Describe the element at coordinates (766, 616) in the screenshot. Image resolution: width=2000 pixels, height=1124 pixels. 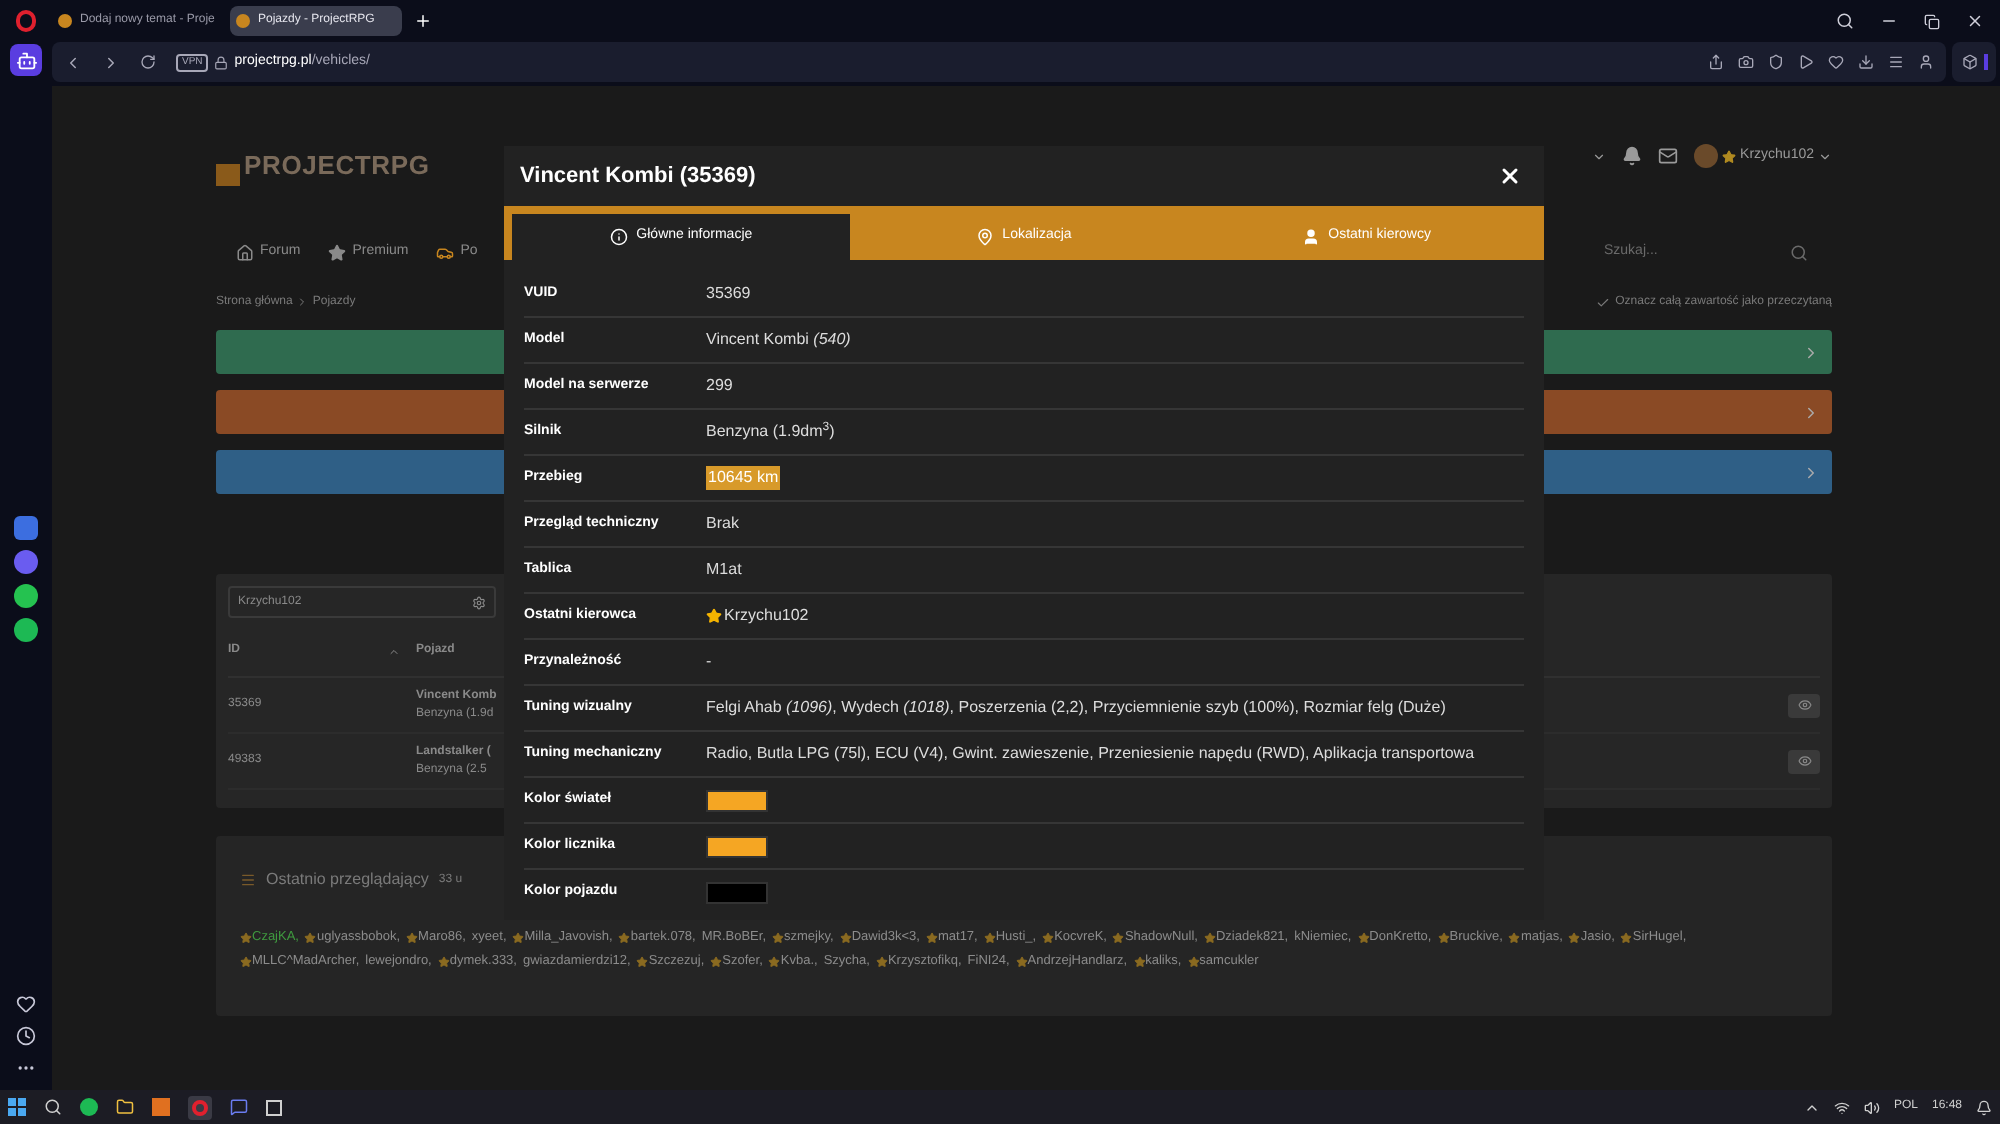
I see `driver-name: Krzychu102` at that location.